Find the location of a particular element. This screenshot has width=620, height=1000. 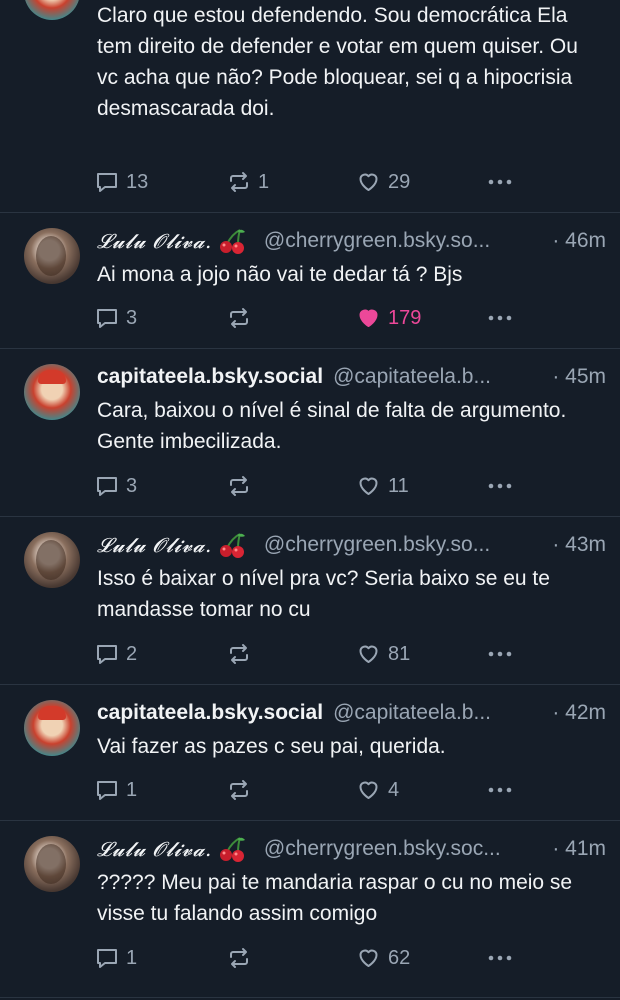

post-text: Ai mona a jojo não vai te dedar tá ? Bjs is located at coordinates (280, 274).